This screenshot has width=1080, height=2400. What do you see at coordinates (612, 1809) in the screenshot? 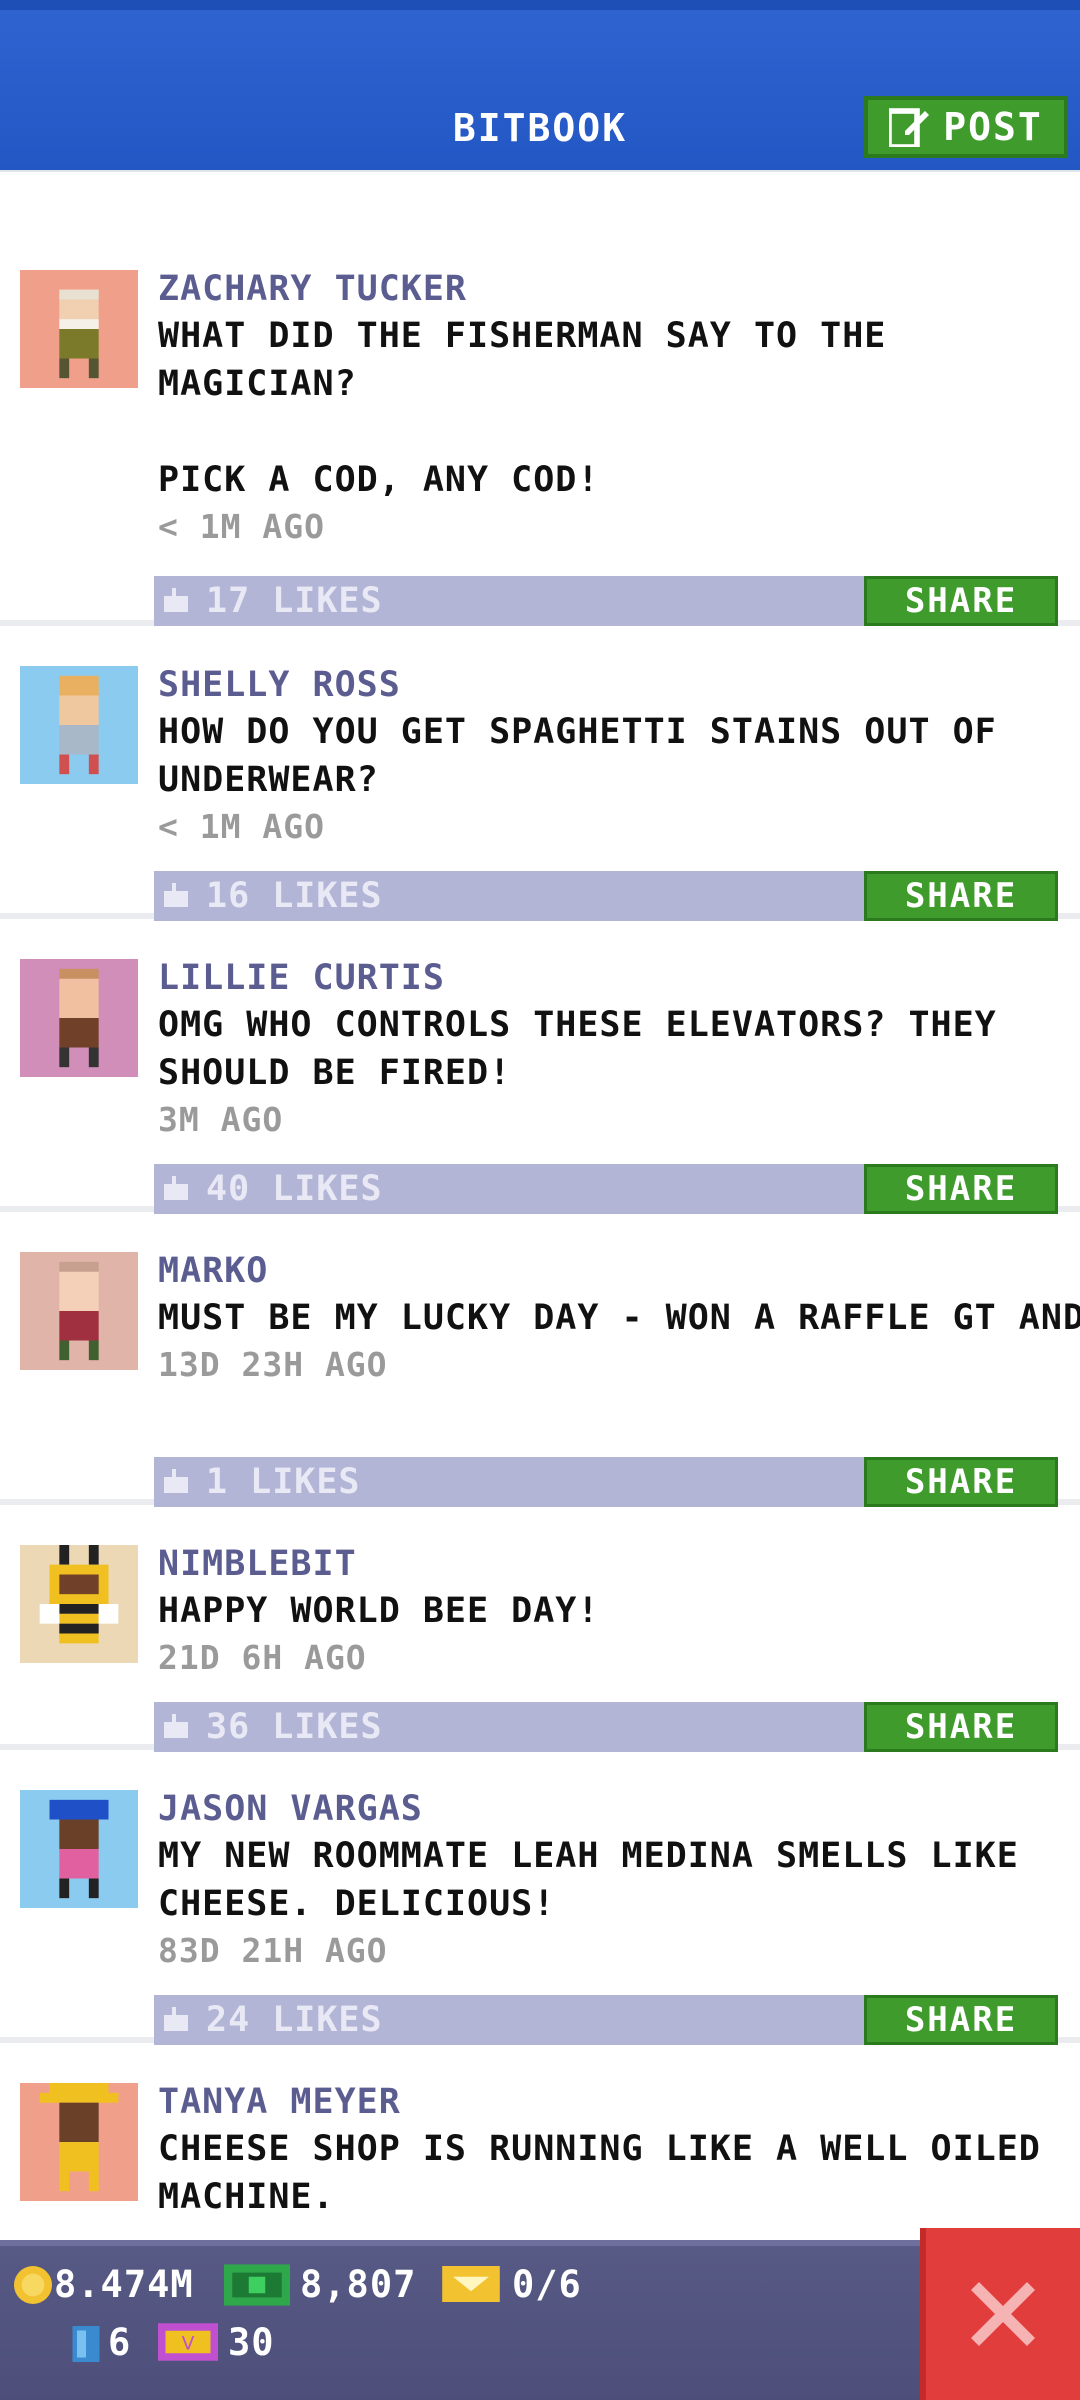
I see `post-author: JASON VARGAS` at bounding box center [612, 1809].